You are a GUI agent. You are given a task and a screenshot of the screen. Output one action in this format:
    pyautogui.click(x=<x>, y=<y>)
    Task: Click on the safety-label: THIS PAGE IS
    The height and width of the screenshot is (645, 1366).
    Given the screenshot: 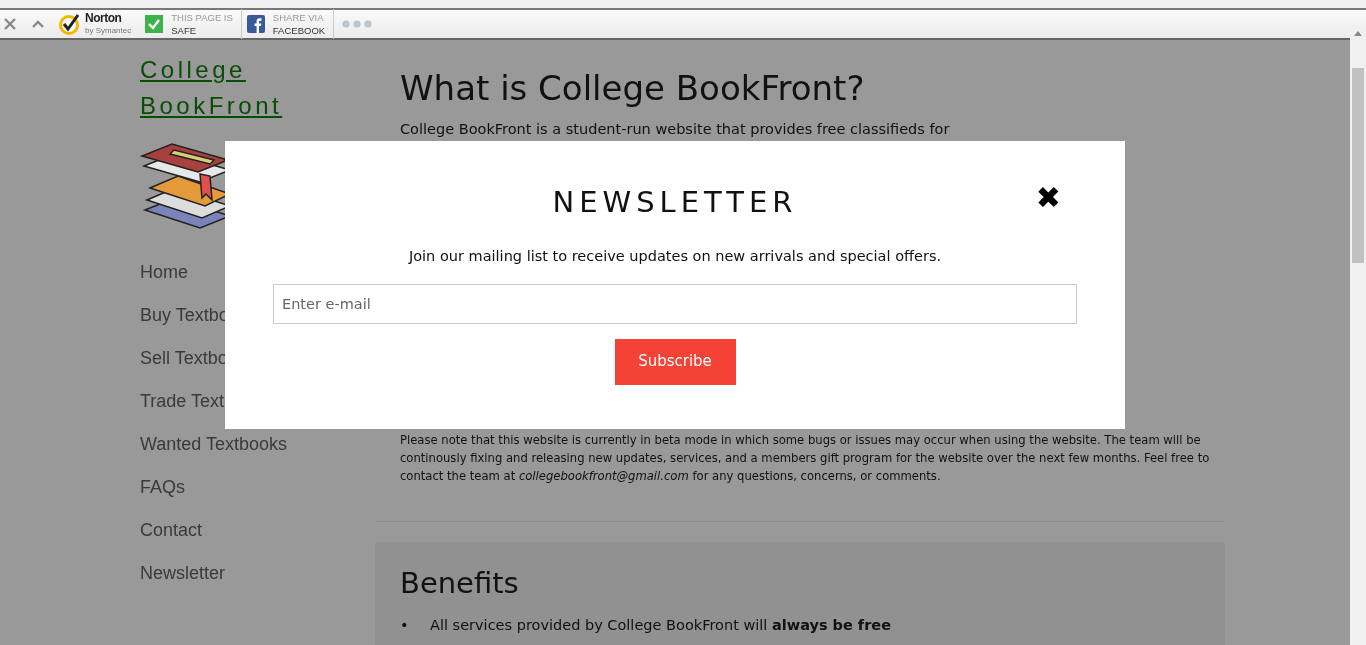 What is the action you would take?
    pyautogui.click(x=202, y=17)
    